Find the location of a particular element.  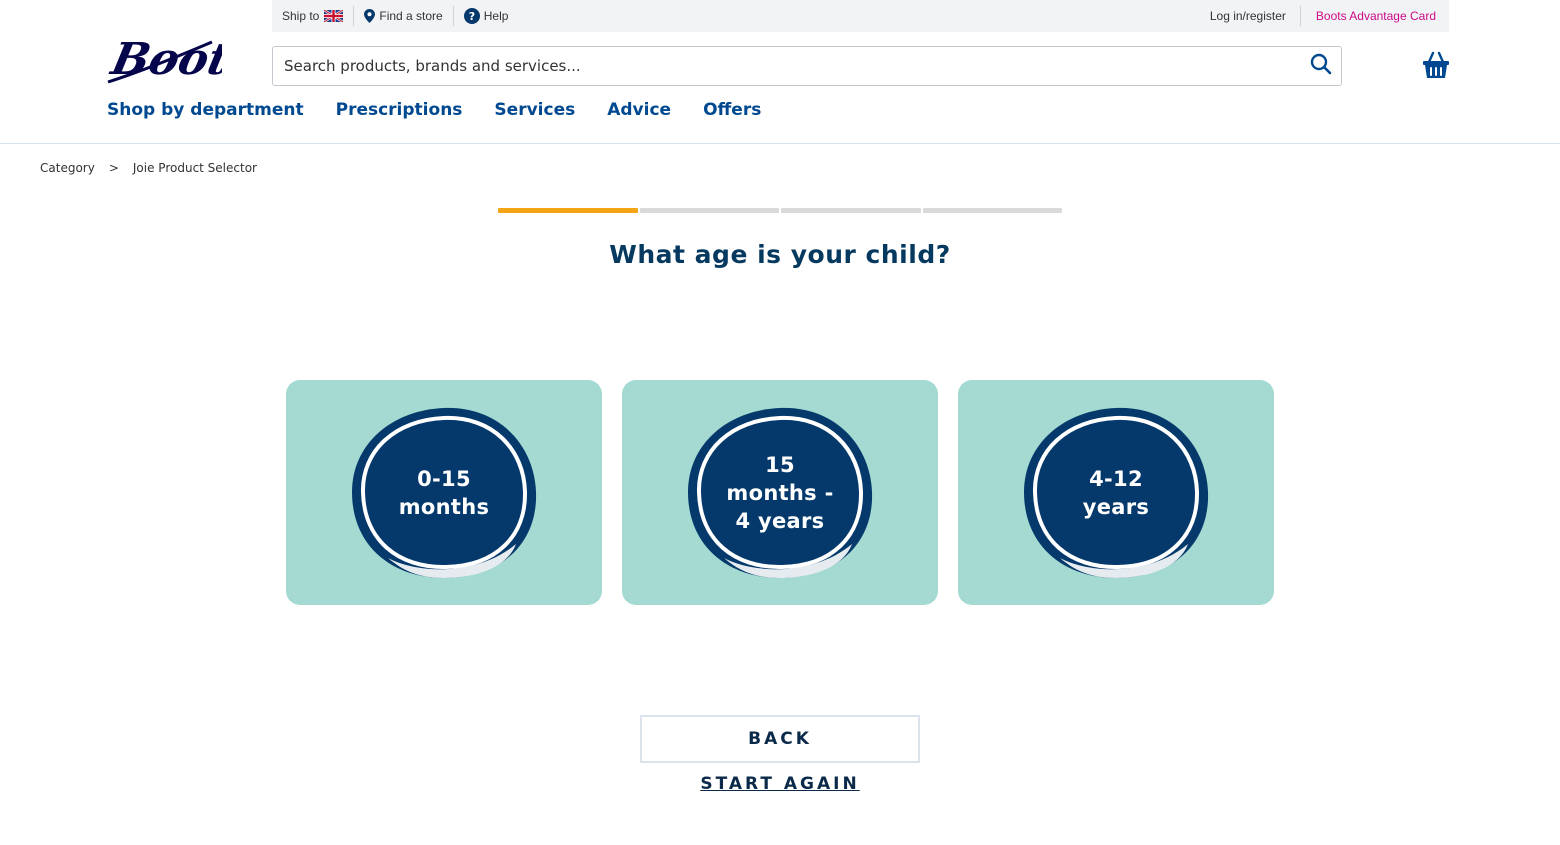

ship-to-link: Ship to is located at coordinates (312, 16).